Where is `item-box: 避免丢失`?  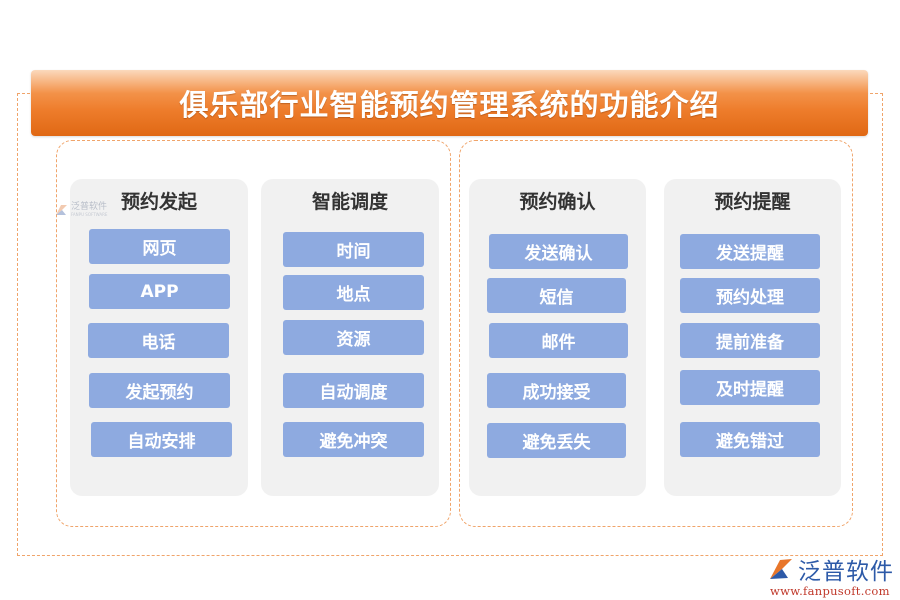
item-box: 避免丢失 is located at coordinates (556, 440).